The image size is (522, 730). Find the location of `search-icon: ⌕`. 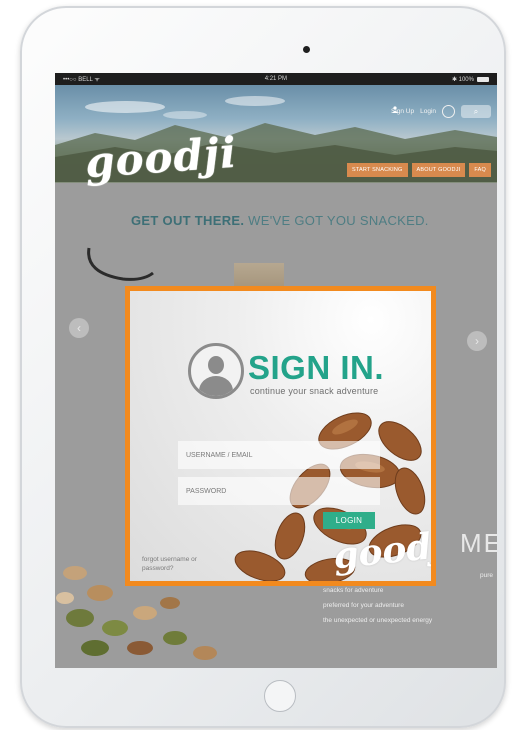

search-icon: ⌕ is located at coordinates (476, 111).